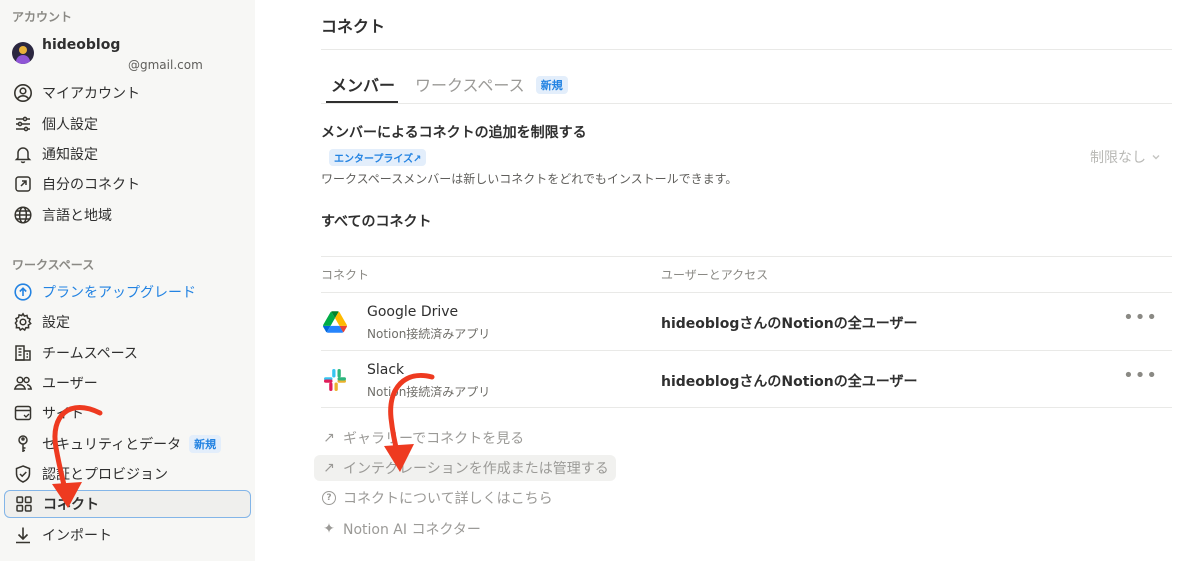 This screenshot has height=561, width=1200. What do you see at coordinates (23, 93) in the screenshot?
I see `user-circle-icon` at bounding box center [23, 93].